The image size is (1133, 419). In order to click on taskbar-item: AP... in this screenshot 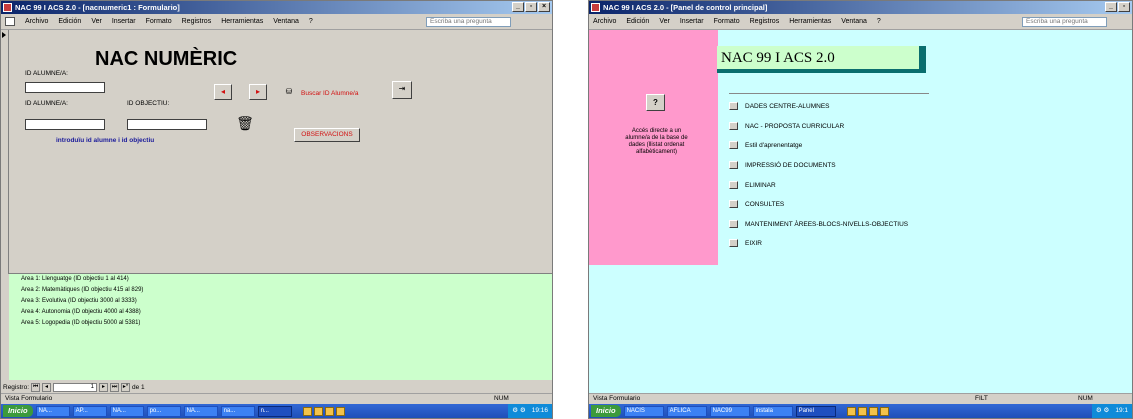, I will do `click(89, 411)`.